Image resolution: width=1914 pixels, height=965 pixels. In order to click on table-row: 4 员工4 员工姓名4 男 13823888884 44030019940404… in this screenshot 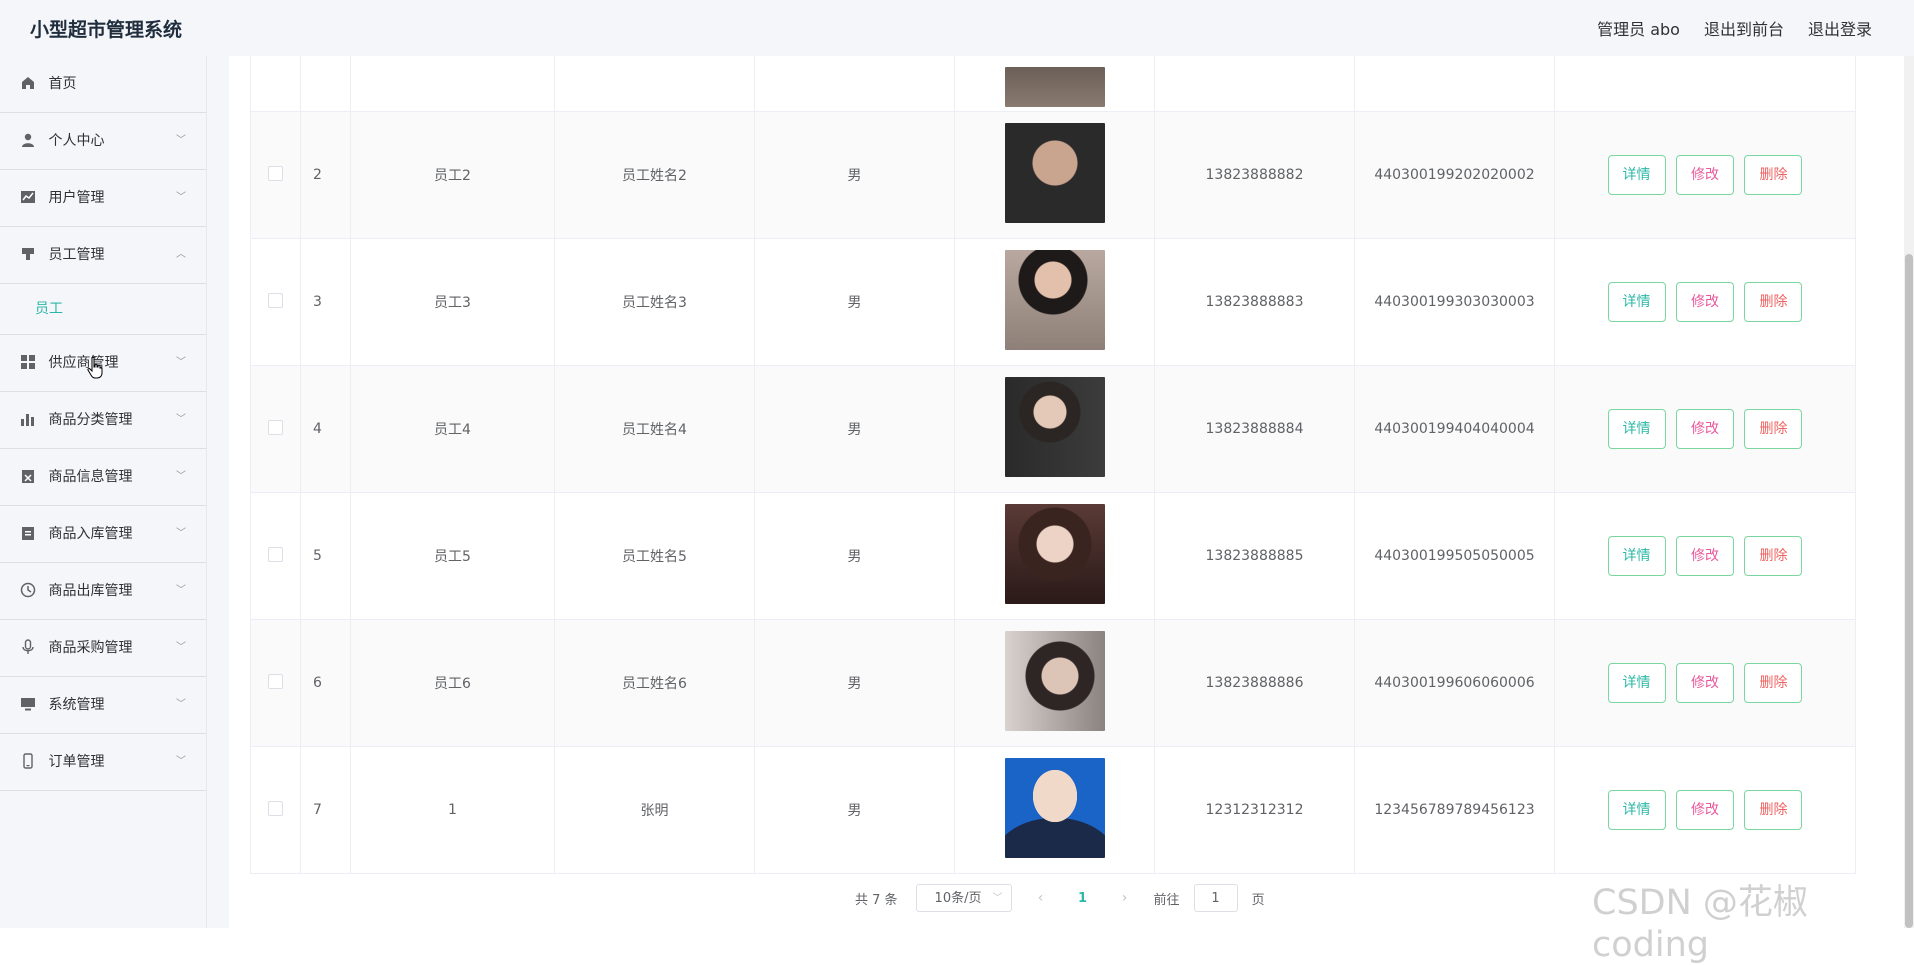, I will do `click(1053, 429)`.